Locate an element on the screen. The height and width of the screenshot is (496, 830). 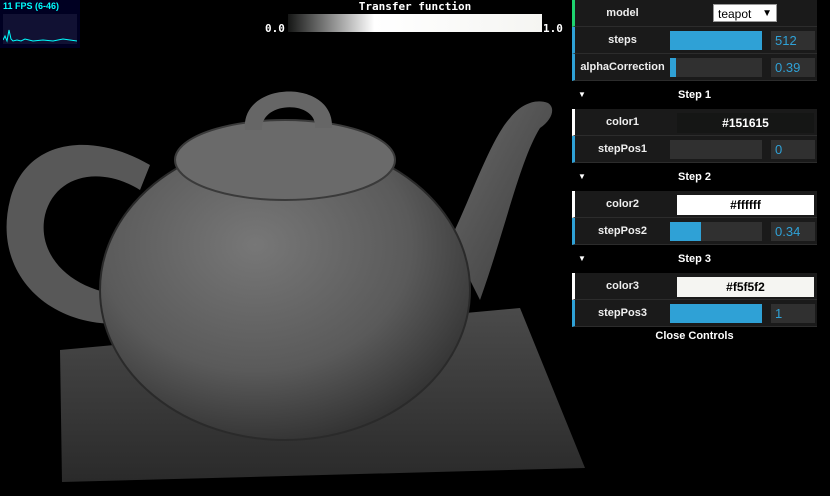
alpha-correction-label: alphaCorrection is located at coordinates (622, 67).